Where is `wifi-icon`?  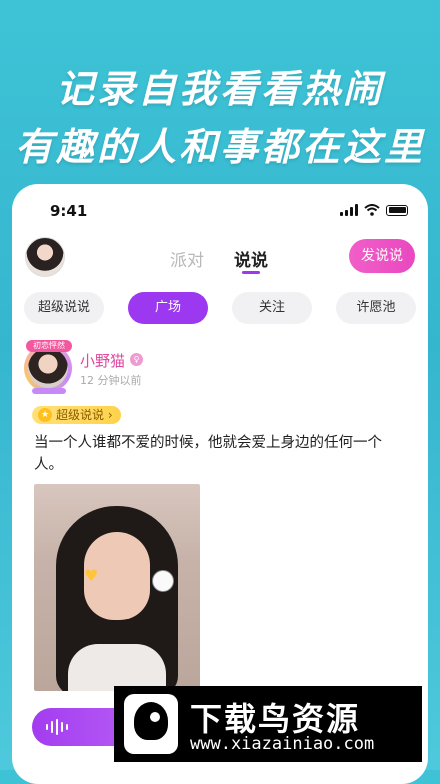 wifi-icon is located at coordinates (372, 210).